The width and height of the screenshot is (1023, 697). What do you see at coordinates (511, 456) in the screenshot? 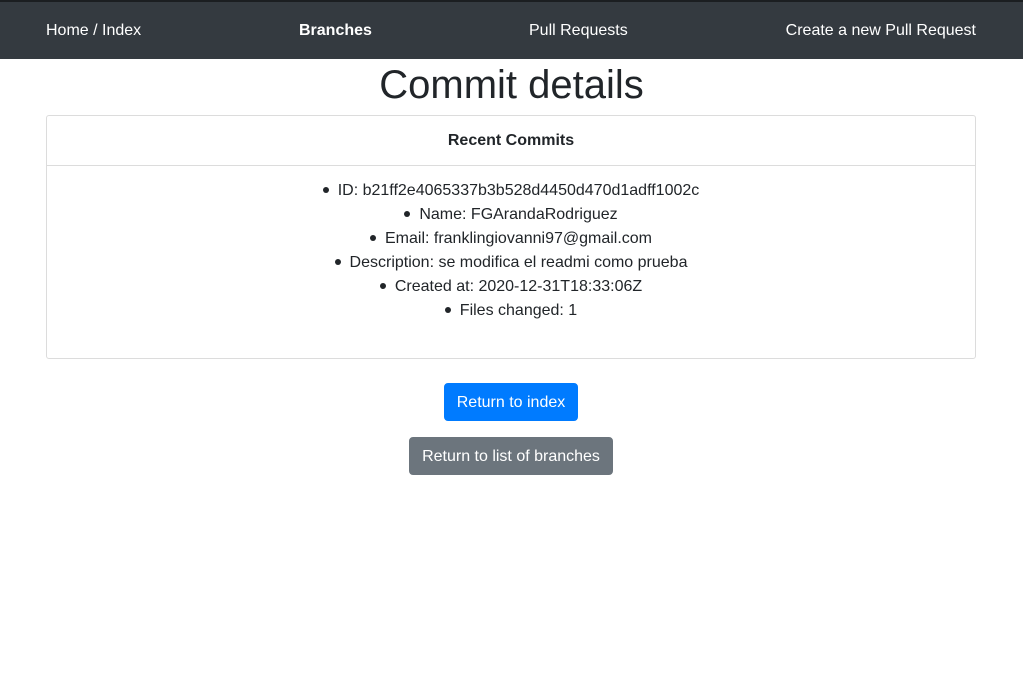
I see `return-to-branches-button: Return to list of branches` at bounding box center [511, 456].